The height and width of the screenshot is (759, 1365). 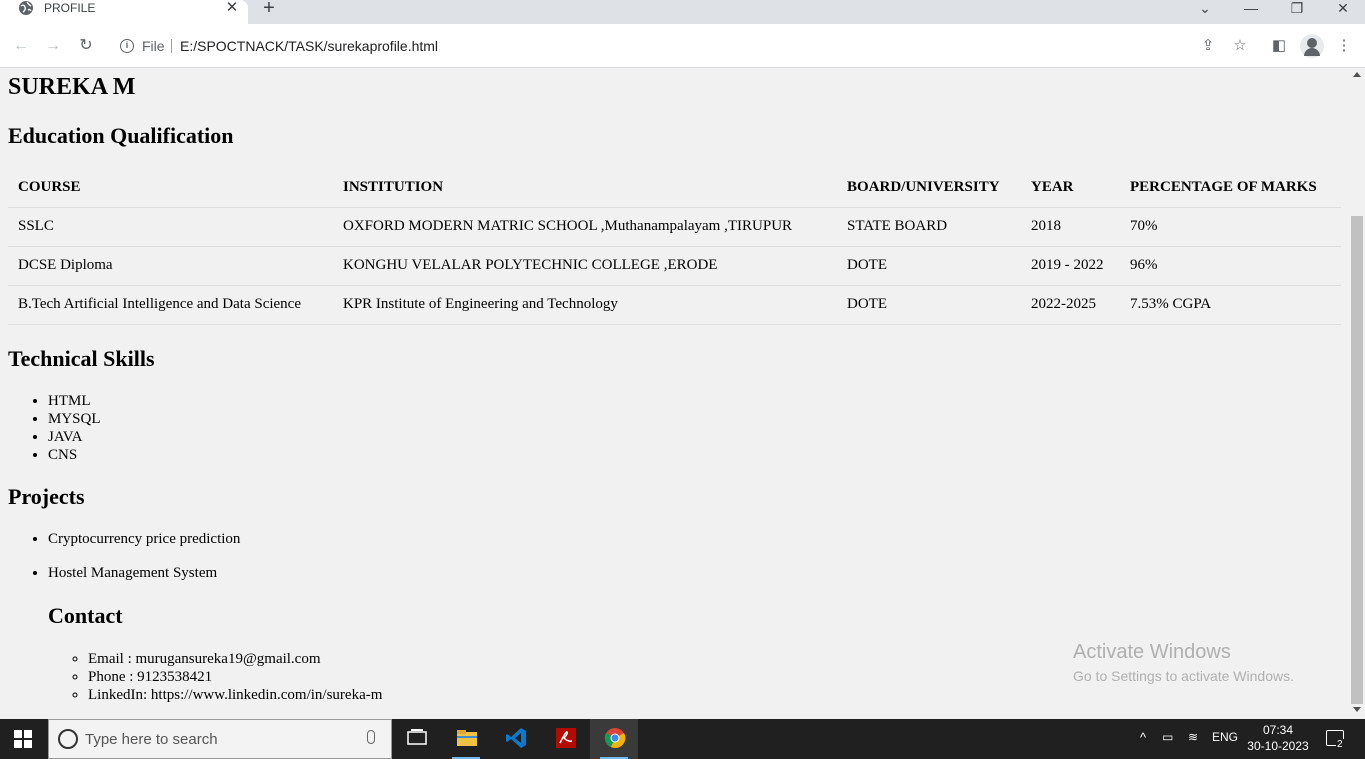 What do you see at coordinates (170, 227) in the screenshot?
I see `table-cell: SSLC` at bounding box center [170, 227].